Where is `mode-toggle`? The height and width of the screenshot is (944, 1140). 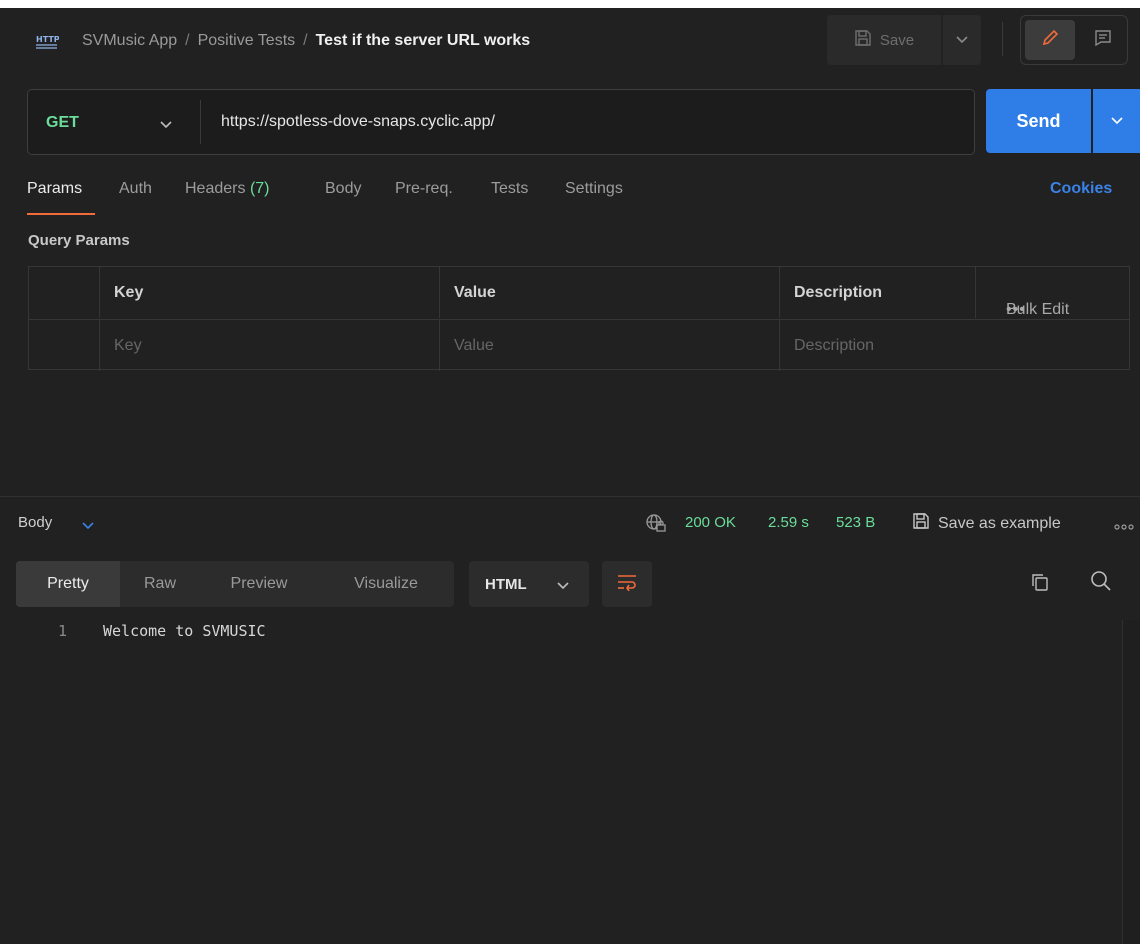 mode-toggle is located at coordinates (1074, 40).